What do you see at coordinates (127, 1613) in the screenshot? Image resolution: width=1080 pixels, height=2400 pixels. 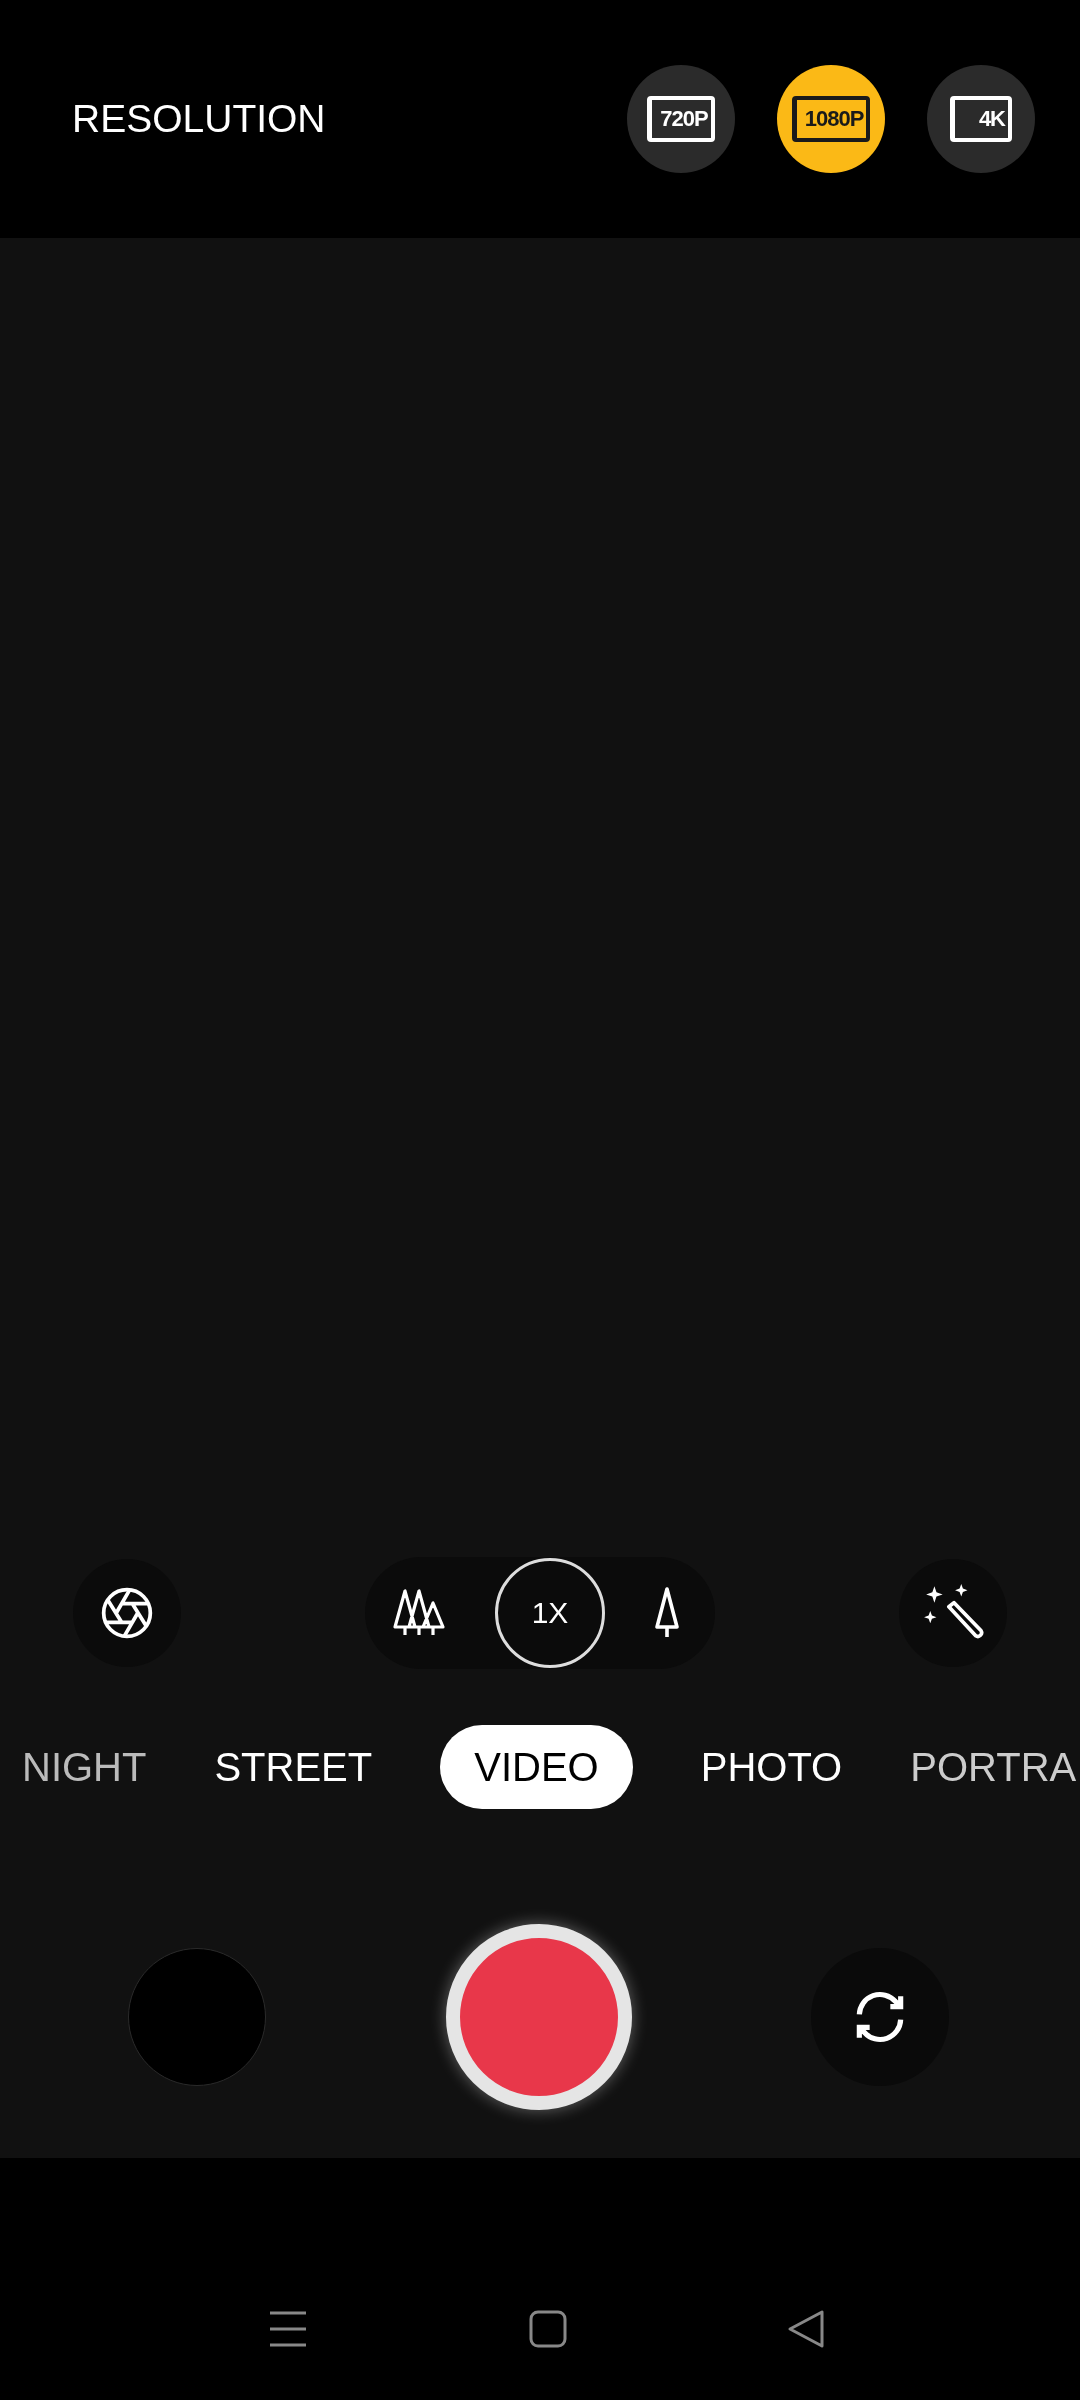 I see `aperture-icon` at bounding box center [127, 1613].